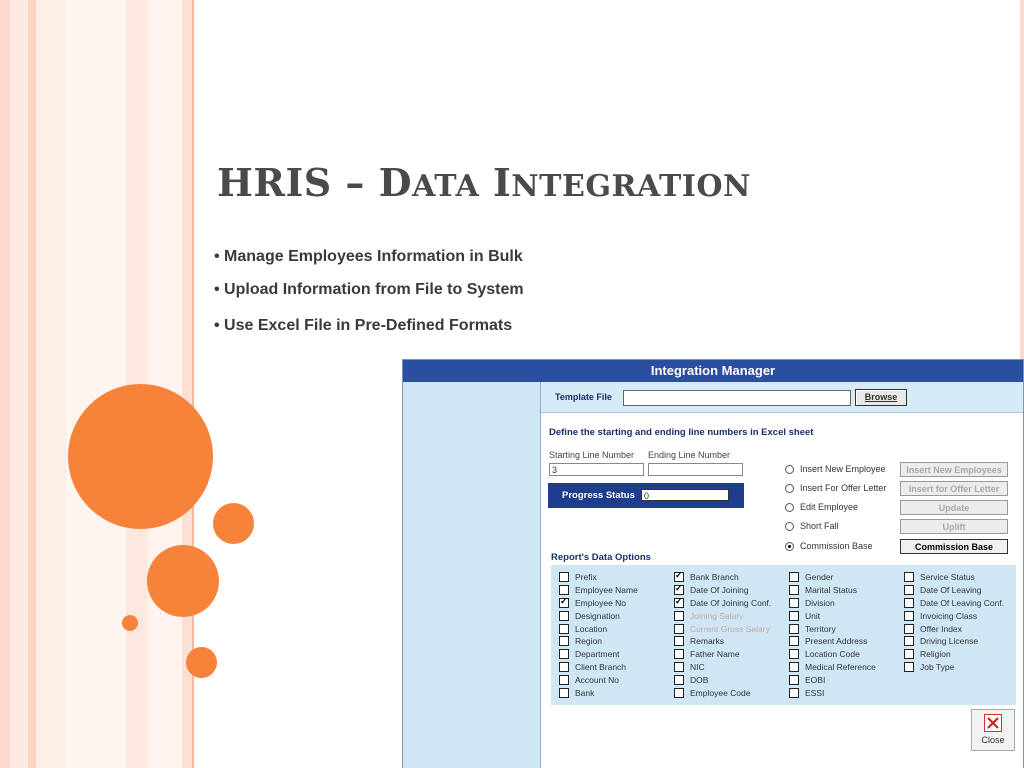  I want to click on option-checkbox-row: Bank Branch, so click(722, 577).